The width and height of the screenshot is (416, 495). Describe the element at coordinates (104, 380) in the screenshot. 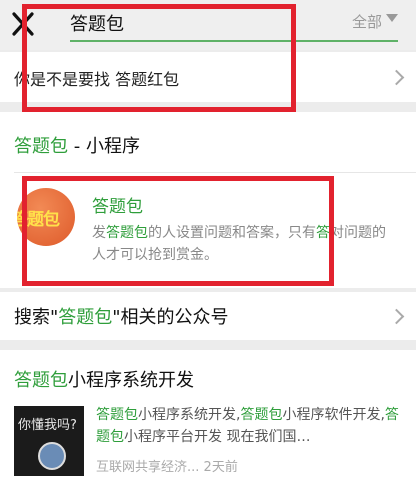

I see `article-title: 答题包小程序系统开发` at that location.